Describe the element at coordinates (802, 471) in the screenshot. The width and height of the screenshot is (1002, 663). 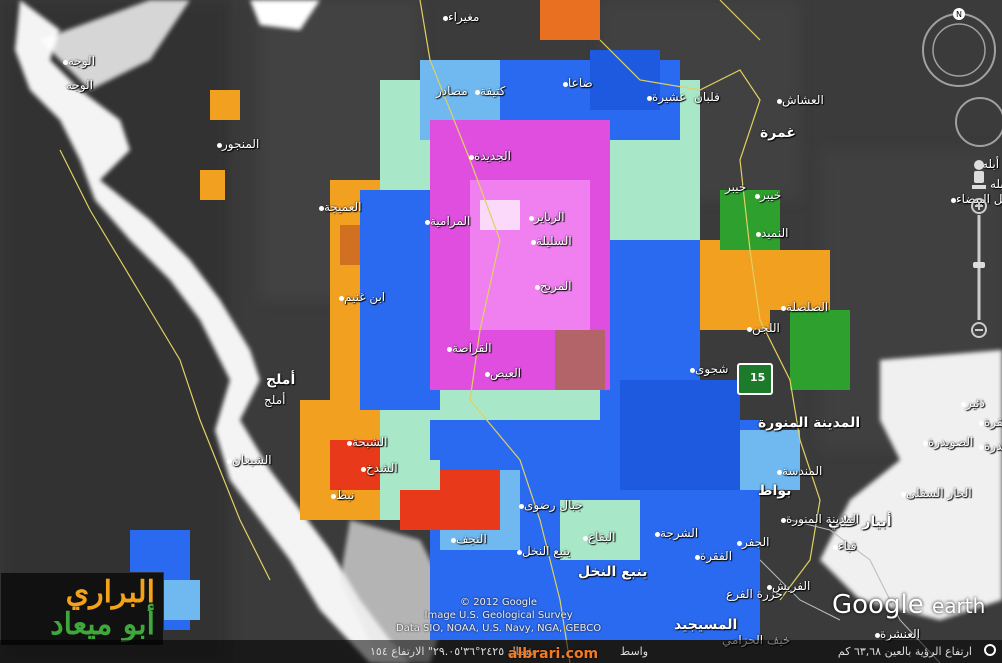
I see `place-label: المندسة` at that location.